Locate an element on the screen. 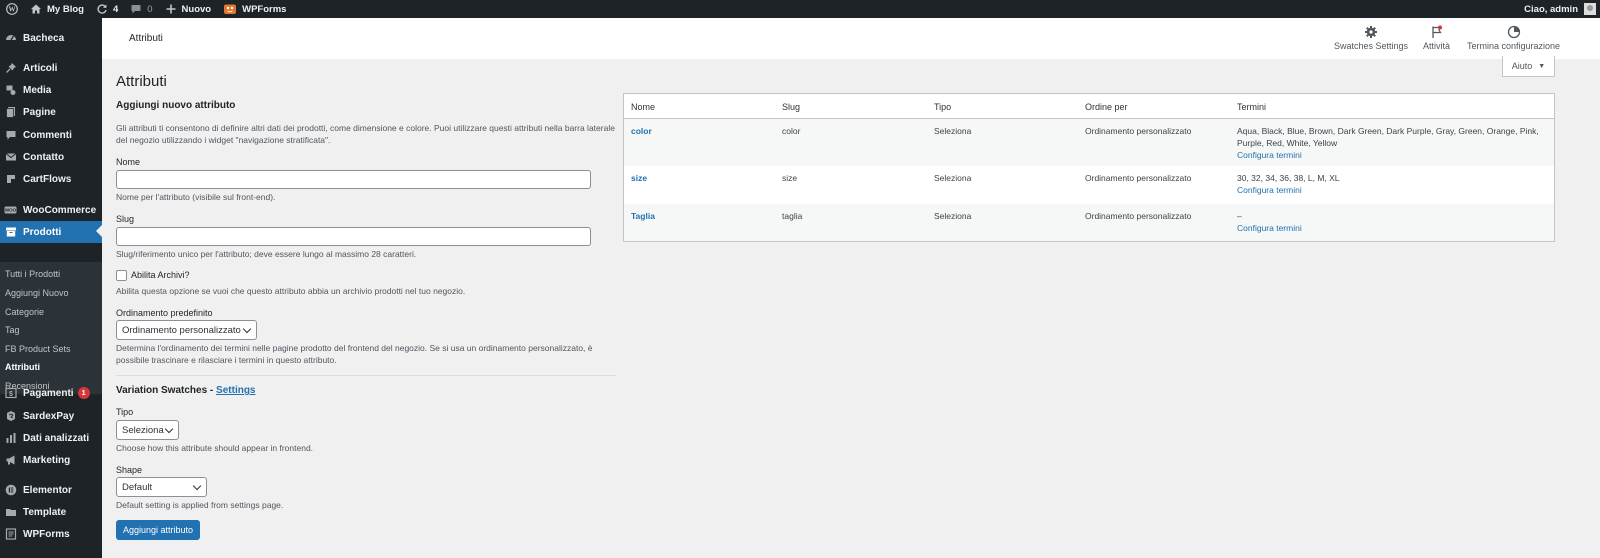 The width and height of the screenshot is (1600, 558). submenu-item-categories: Categorie is located at coordinates (24, 312).